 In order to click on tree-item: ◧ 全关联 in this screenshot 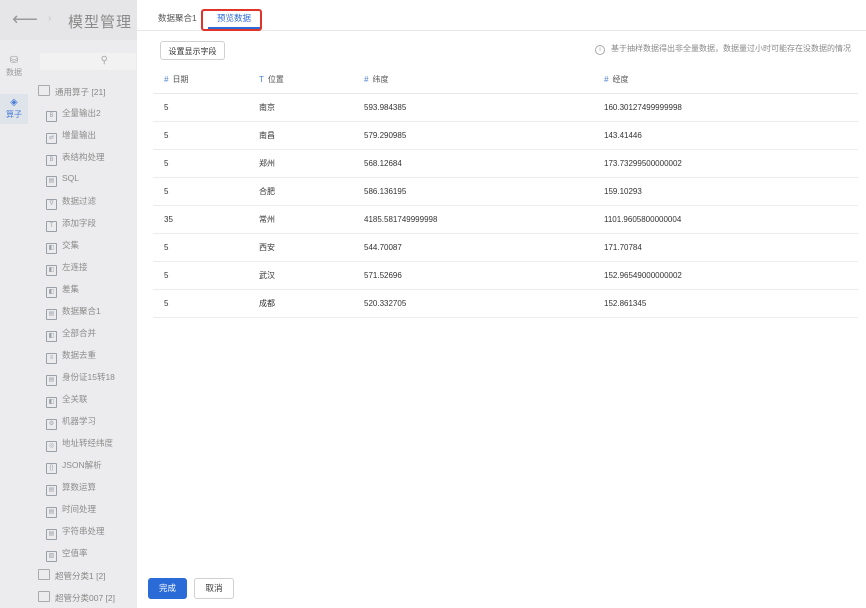, I will do `click(67, 400)`.